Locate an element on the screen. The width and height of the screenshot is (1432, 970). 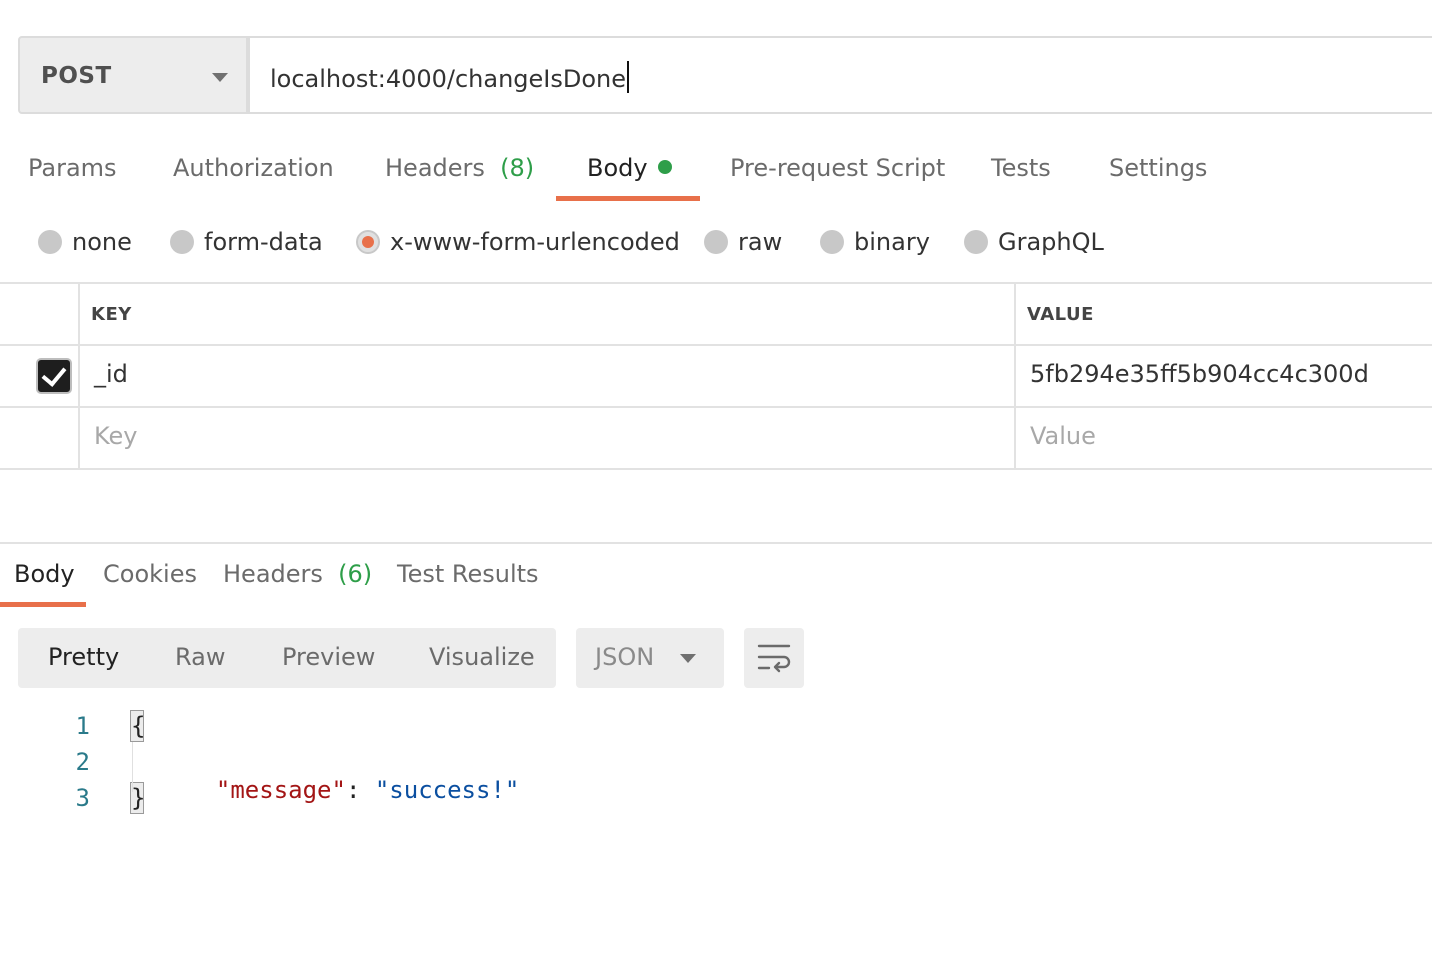
headers-count-badge: (8) is located at coordinates (517, 168).